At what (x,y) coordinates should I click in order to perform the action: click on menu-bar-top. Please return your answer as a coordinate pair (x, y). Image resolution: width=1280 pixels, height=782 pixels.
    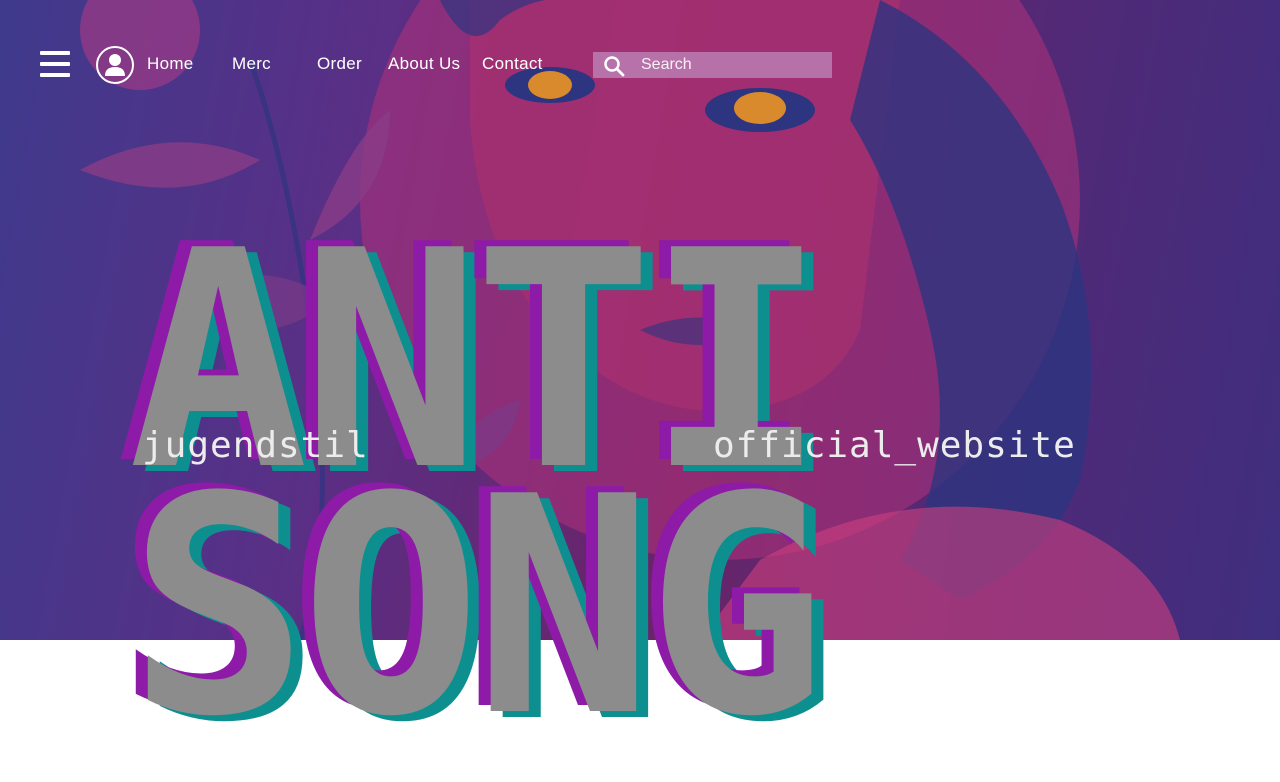
    Looking at the image, I should click on (55, 53).